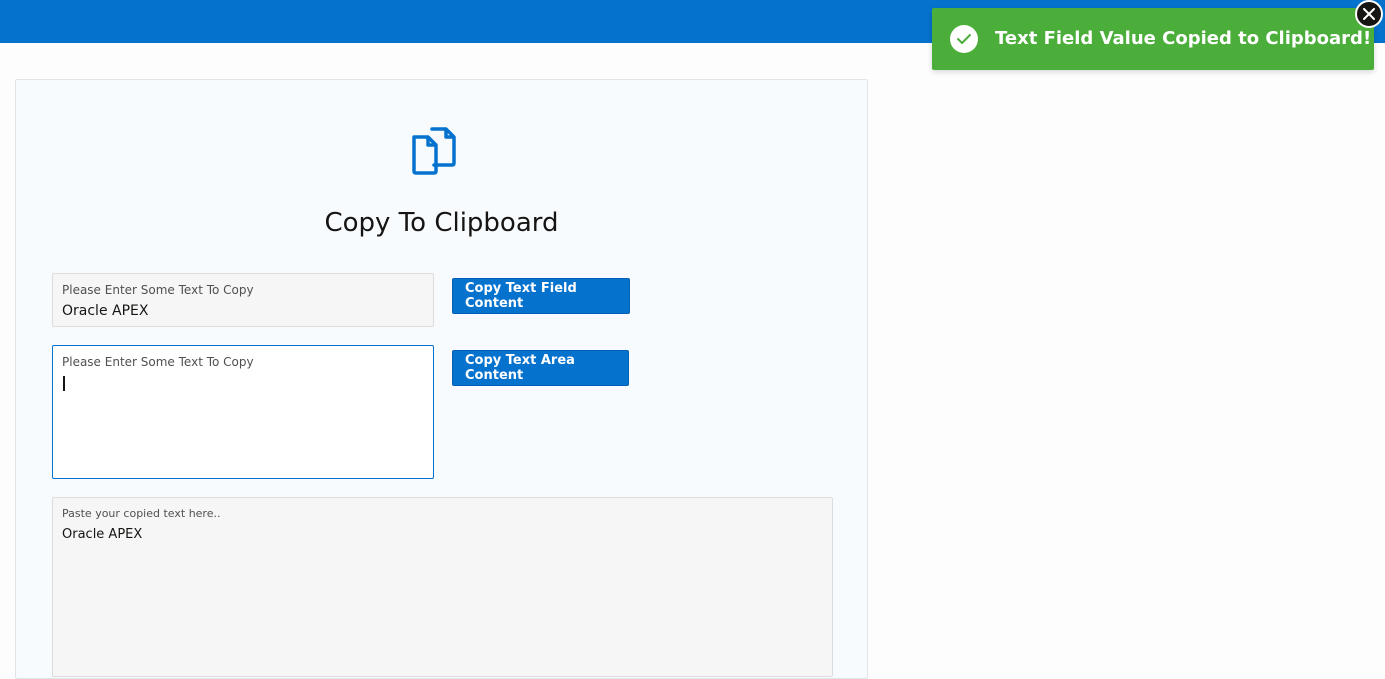 This screenshot has width=1385, height=679. What do you see at coordinates (540, 368) in the screenshot?
I see `copy-text-area-button: Copy Text Area Content` at bounding box center [540, 368].